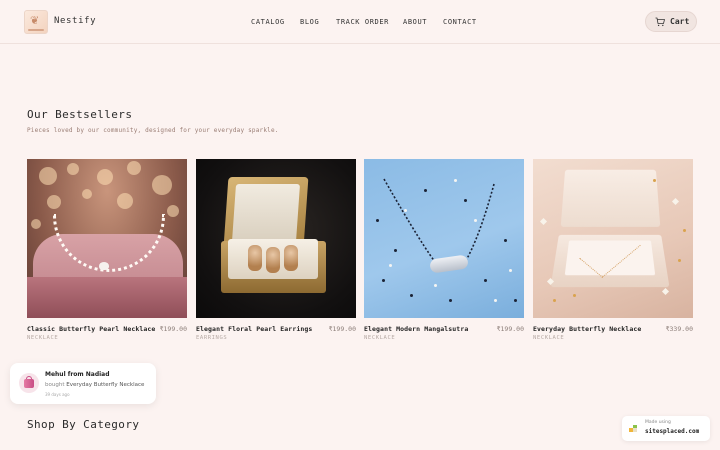 The width and height of the screenshot is (720, 450). What do you see at coordinates (415, 22) in the screenshot?
I see `nav-about: ABOUT` at bounding box center [415, 22].